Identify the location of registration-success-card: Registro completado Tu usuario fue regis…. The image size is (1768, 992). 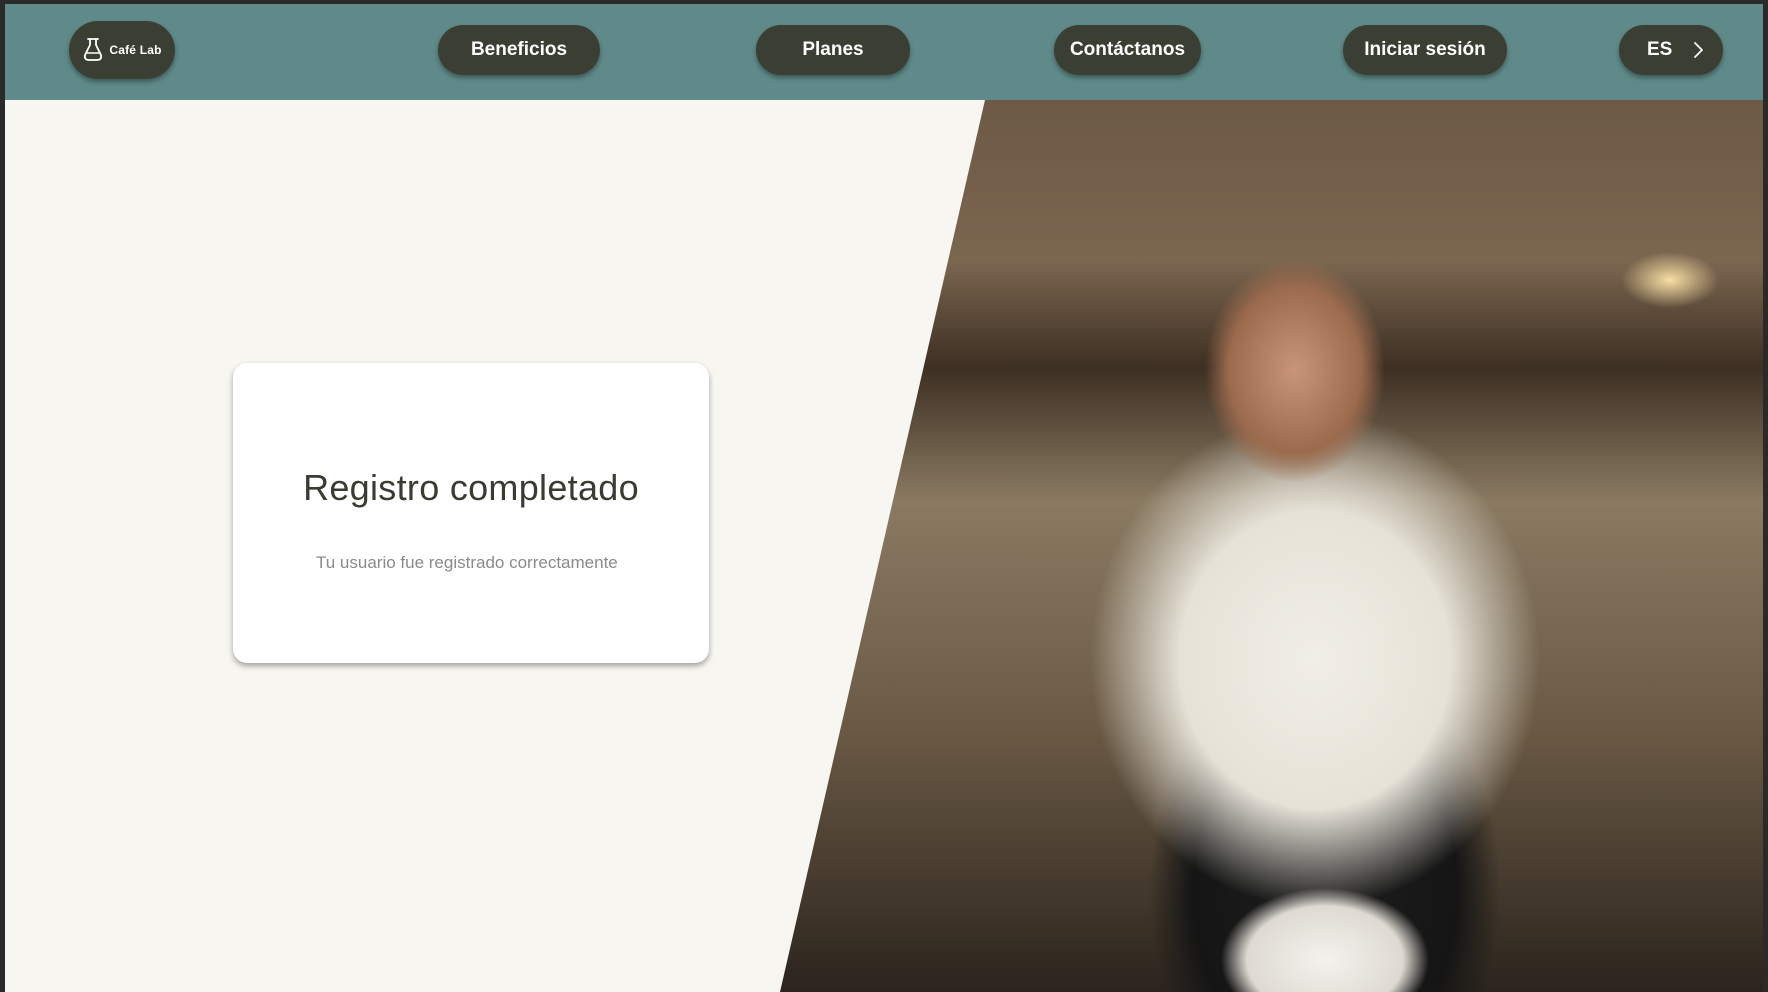
(471, 513).